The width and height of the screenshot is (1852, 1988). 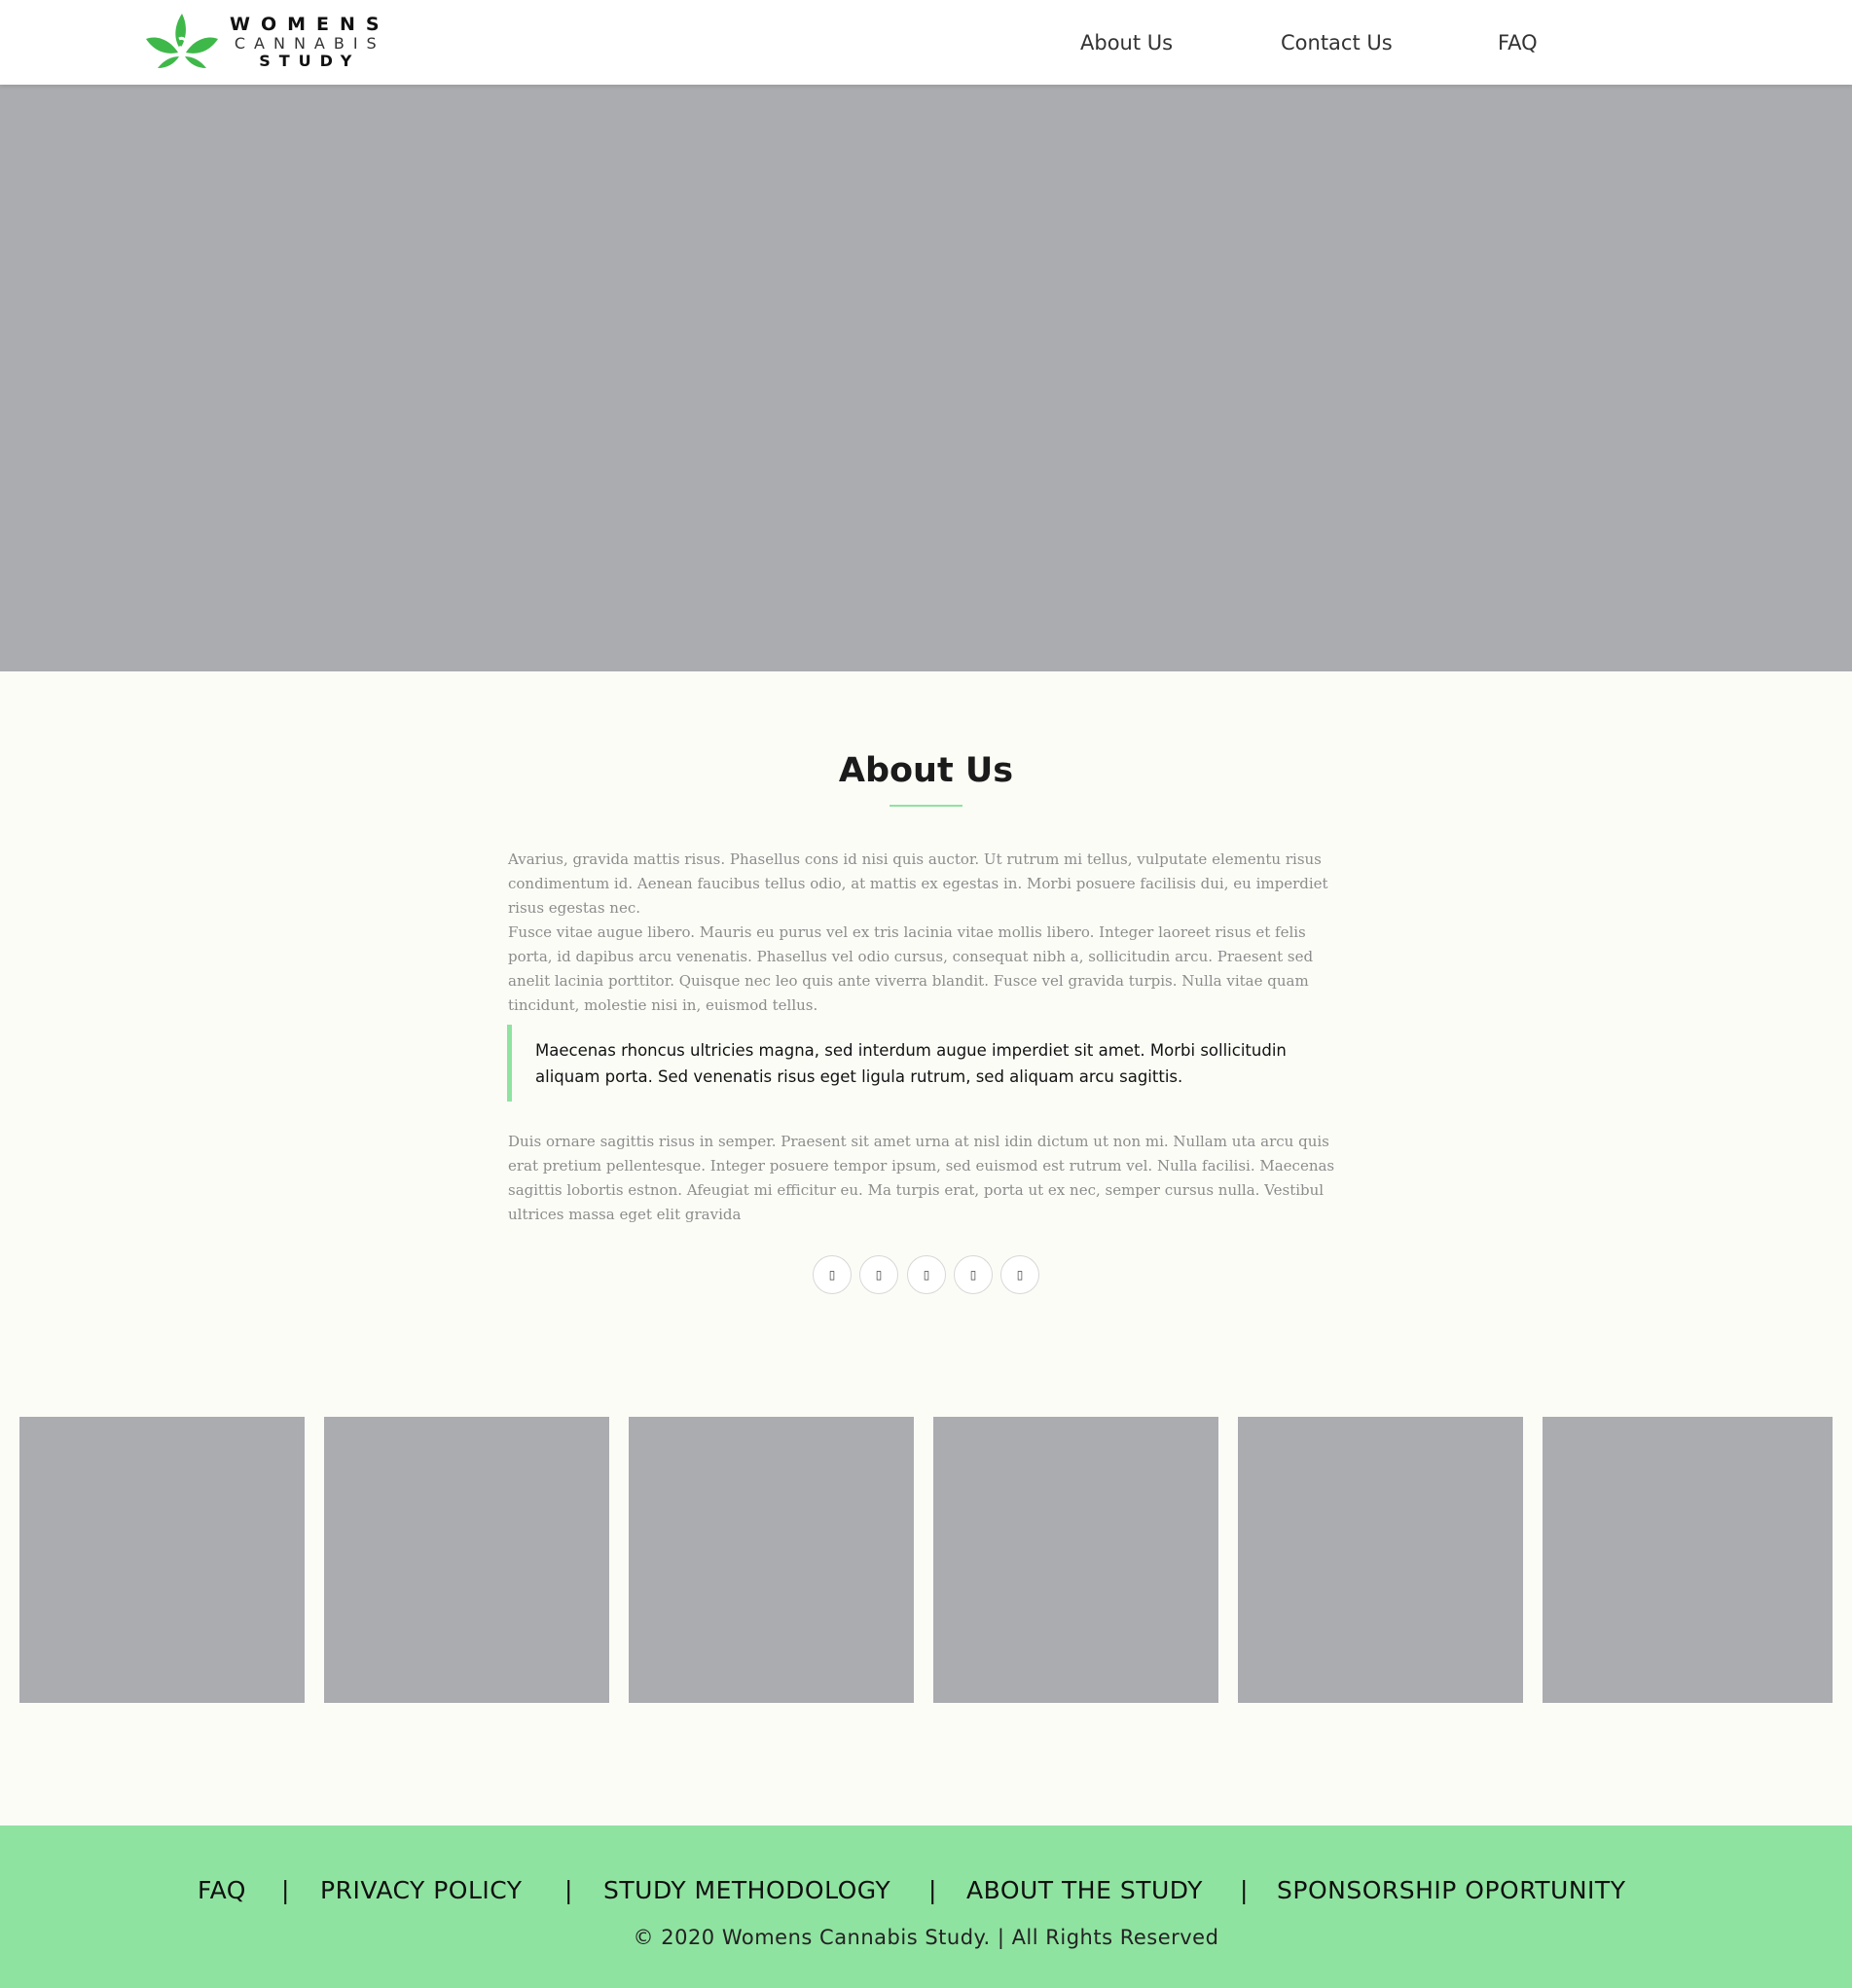 I want to click on nav-faq: FAQ, so click(x=1518, y=42).